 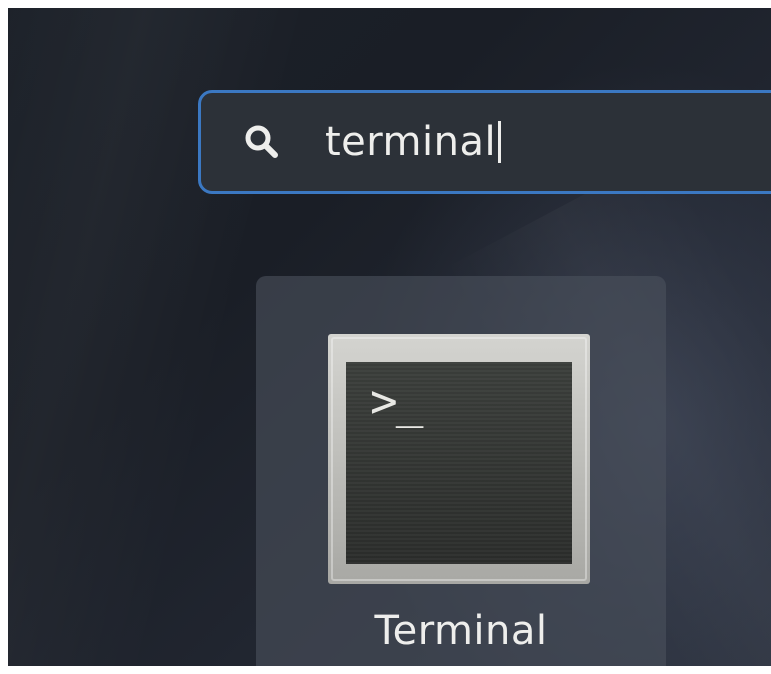 I want to click on terminal-prompt-glyph: >_, so click(x=396, y=401).